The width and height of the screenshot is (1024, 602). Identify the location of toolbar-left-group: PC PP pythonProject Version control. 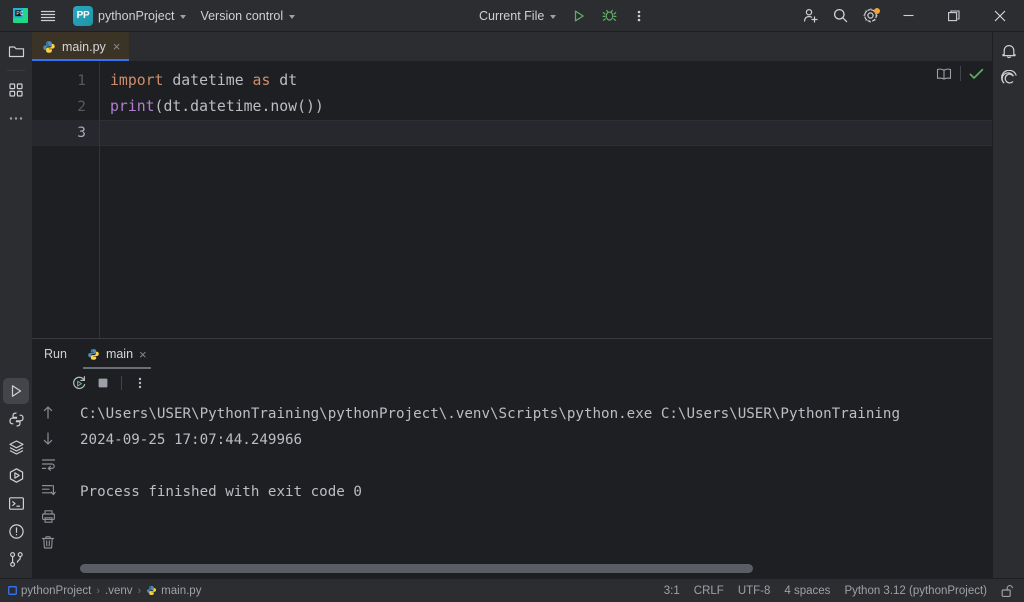
(151, 16).